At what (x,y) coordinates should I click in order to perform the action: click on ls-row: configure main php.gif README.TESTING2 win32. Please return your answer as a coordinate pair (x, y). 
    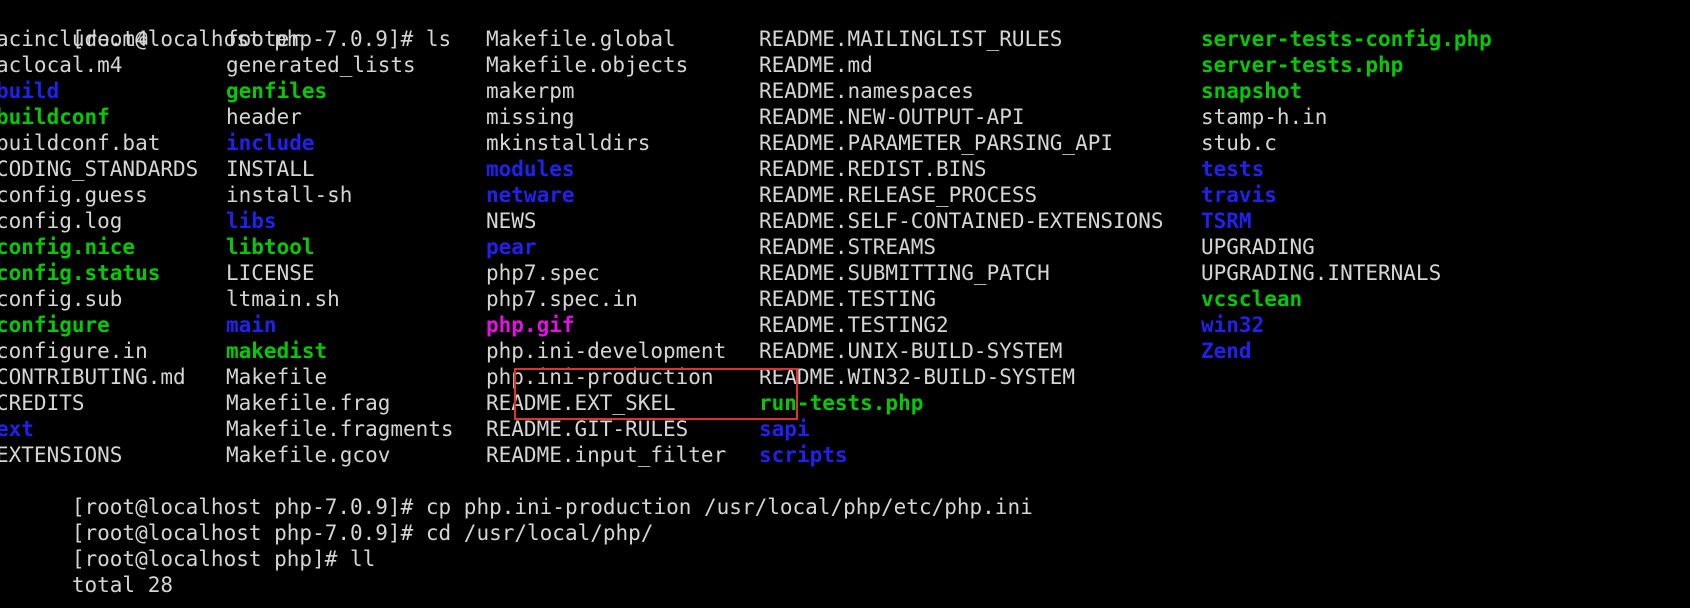
    Looking at the image, I should click on (845, 325).